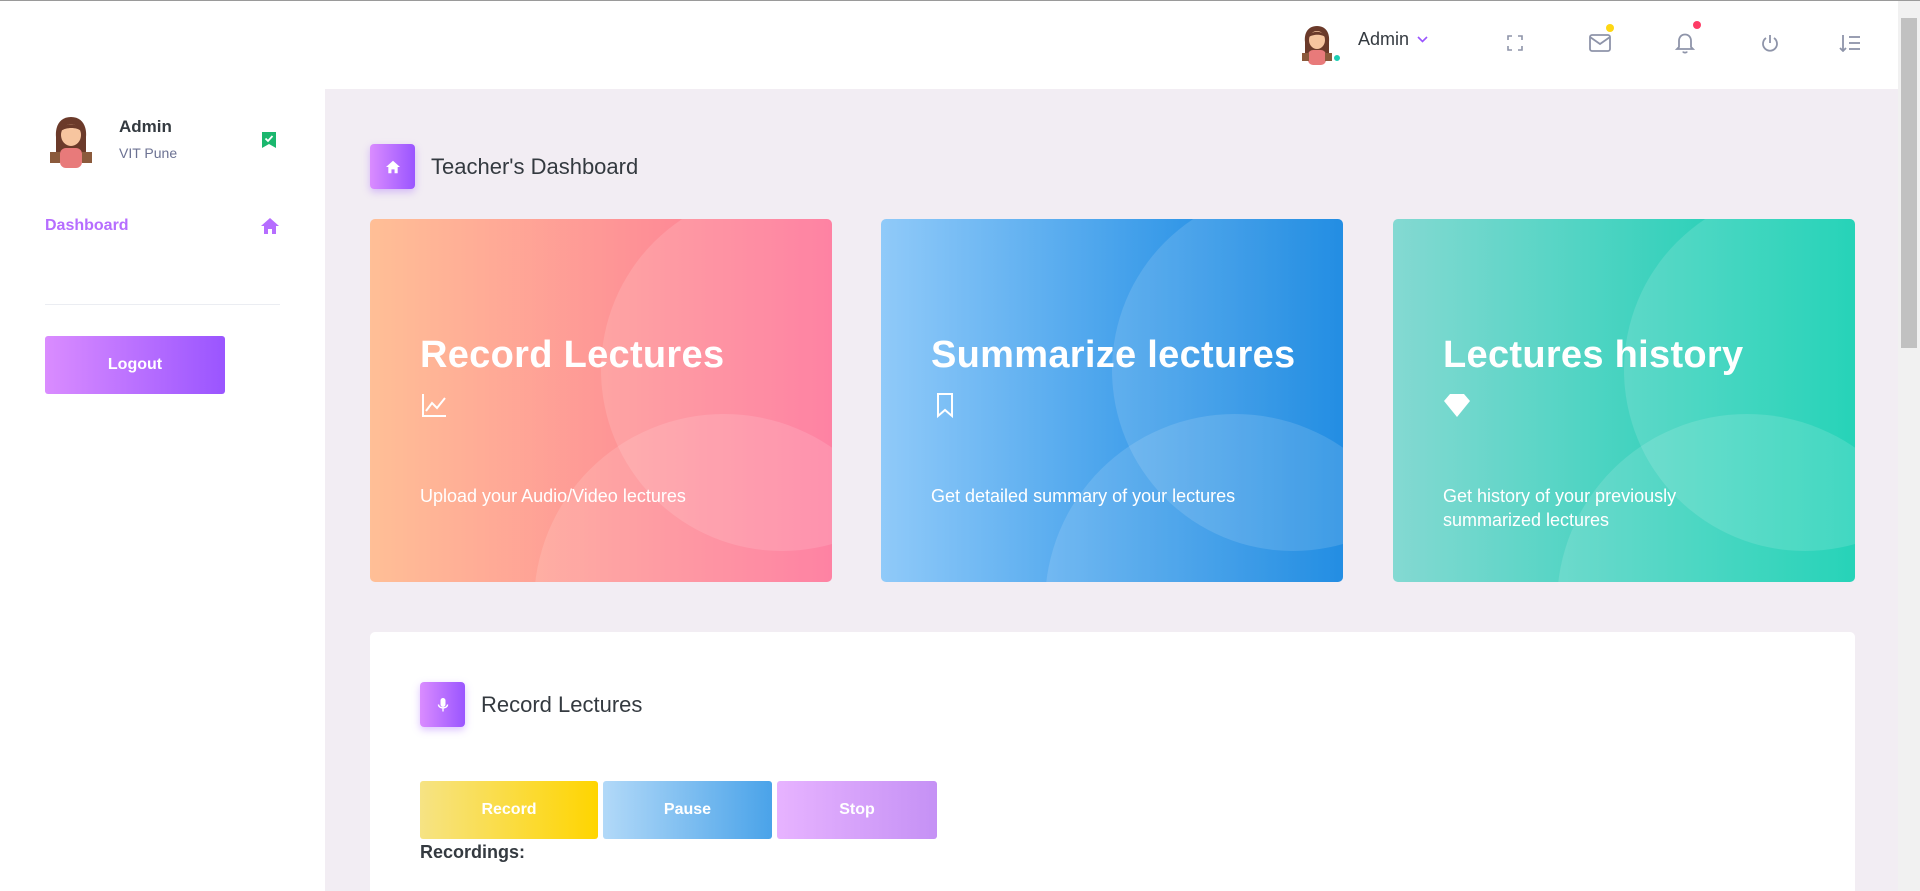  Describe the element at coordinates (162, 226) in the screenshot. I see `sidebar-item-dashboard: Dashboard` at that location.